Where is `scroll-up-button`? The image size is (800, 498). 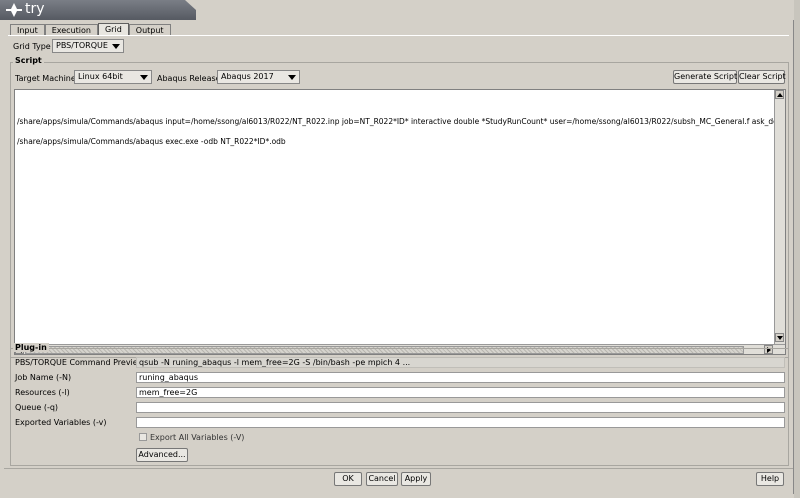 scroll-up-button is located at coordinates (779, 94).